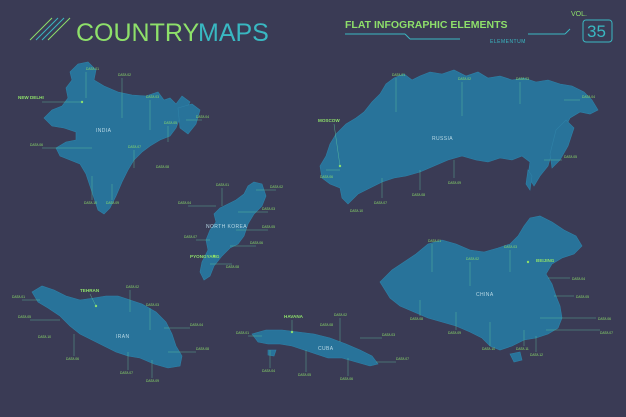 This screenshot has height=417, width=626. What do you see at coordinates (606, 333) in the screenshot?
I see `china-label: DATA 07` at bounding box center [606, 333].